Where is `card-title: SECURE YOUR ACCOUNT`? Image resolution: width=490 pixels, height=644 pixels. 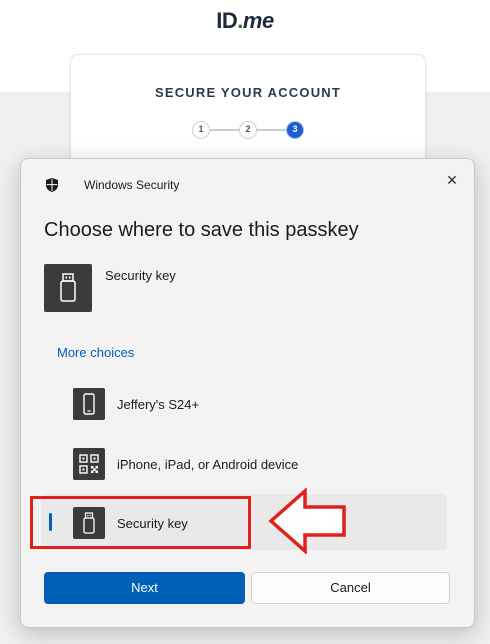
card-title: SECURE YOUR ACCOUNT is located at coordinates (248, 92).